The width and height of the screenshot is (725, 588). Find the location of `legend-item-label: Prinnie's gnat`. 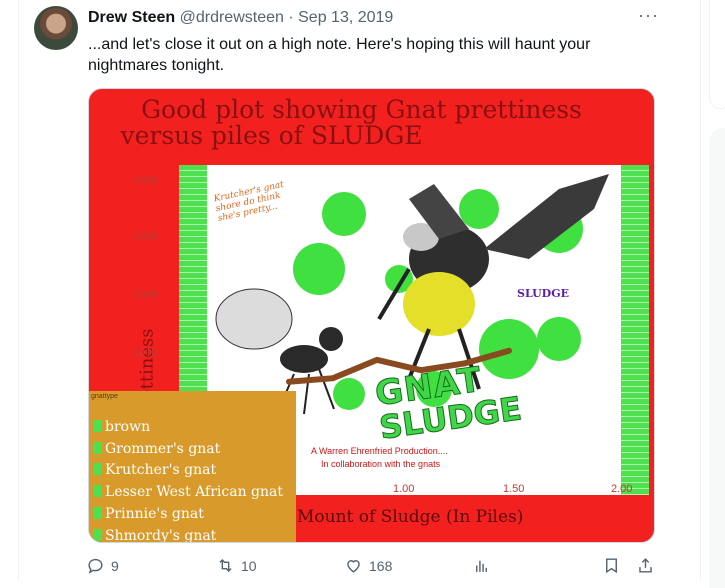

legend-item-label: Prinnie's gnat is located at coordinates (154, 514).